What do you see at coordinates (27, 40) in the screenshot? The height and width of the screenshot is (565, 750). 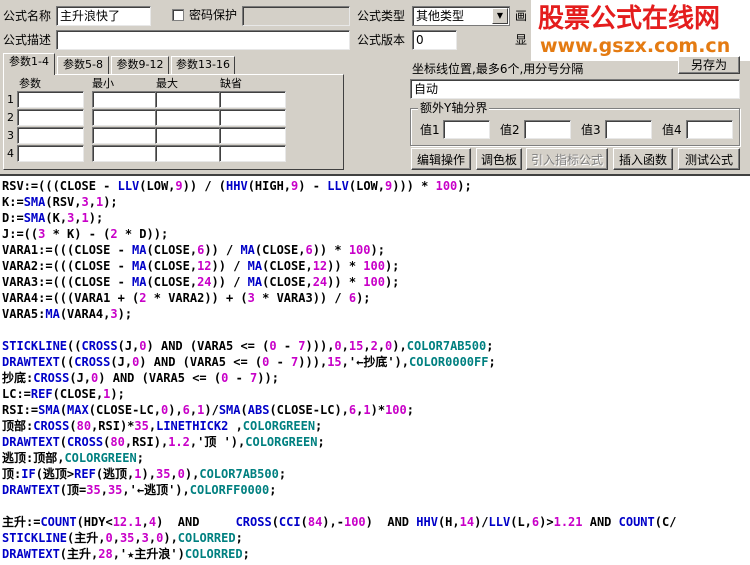 I see `formula-desc-label: 公式描述` at bounding box center [27, 40].